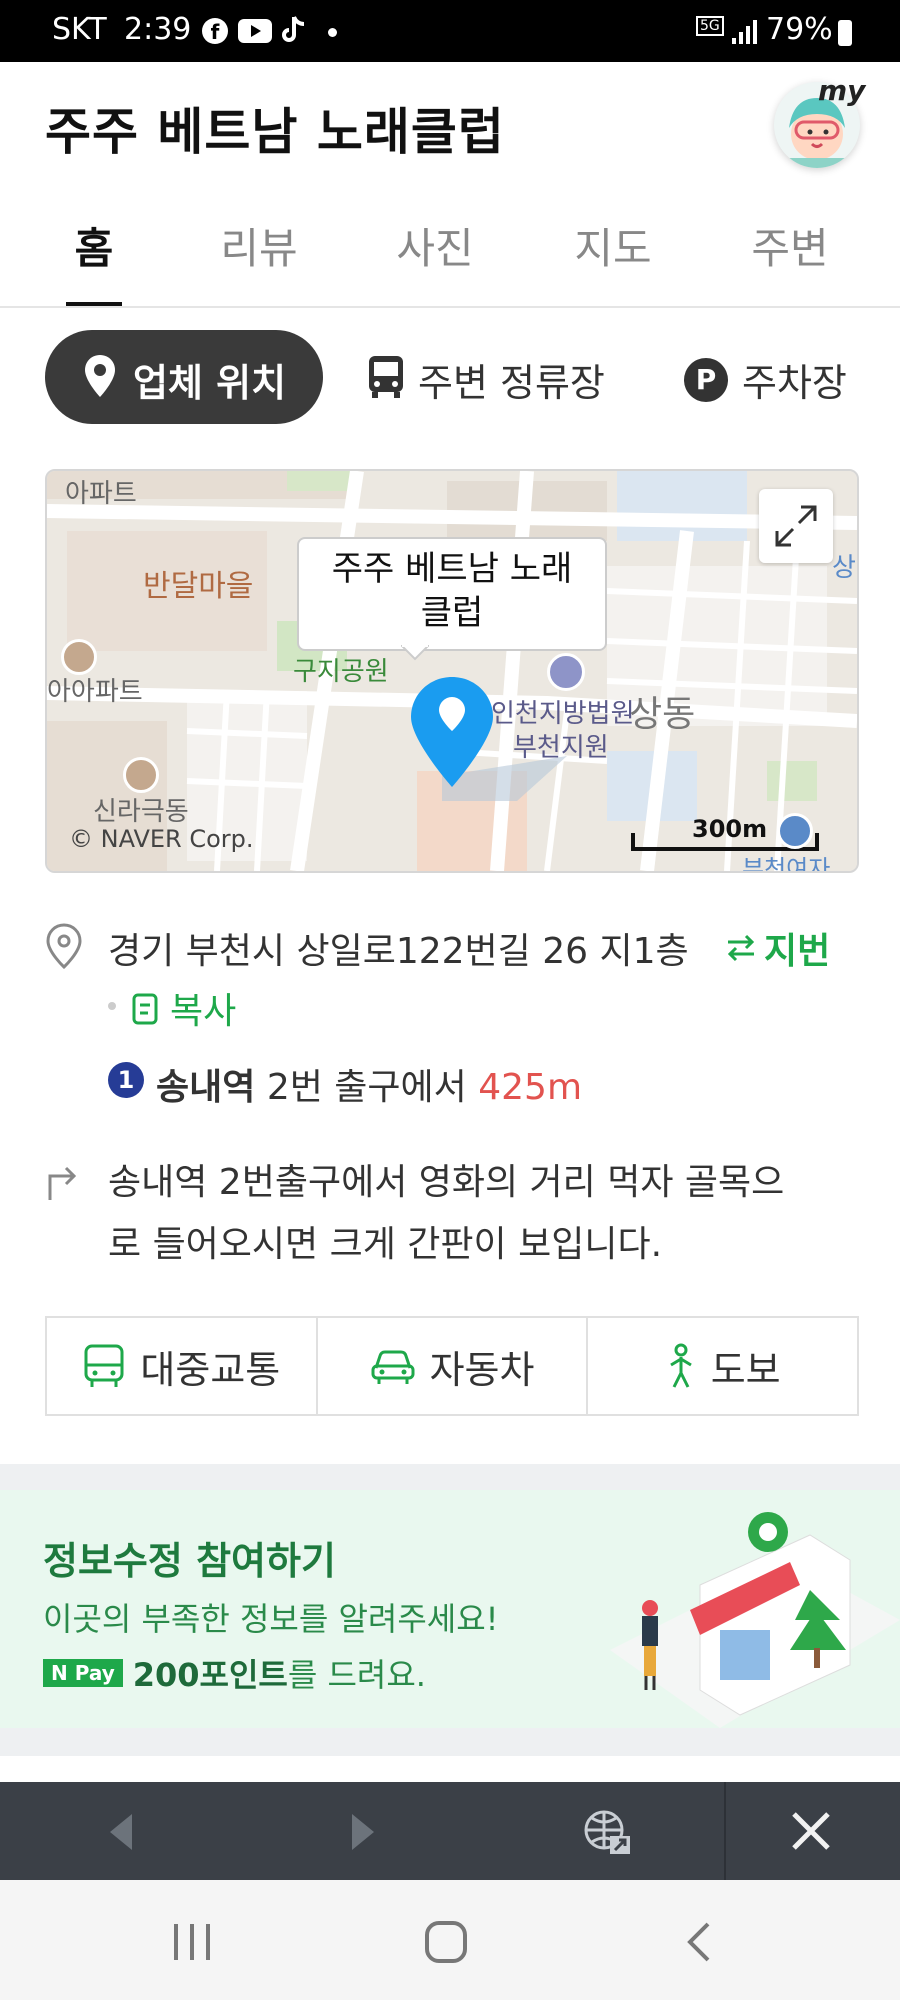 This screenshot has height=2000, width=900. What do you see at coordinates (511, 383) in the screenshot?
I see `chip-bus-stop-label: 주변 정류장` at bounding box center [511, 383].